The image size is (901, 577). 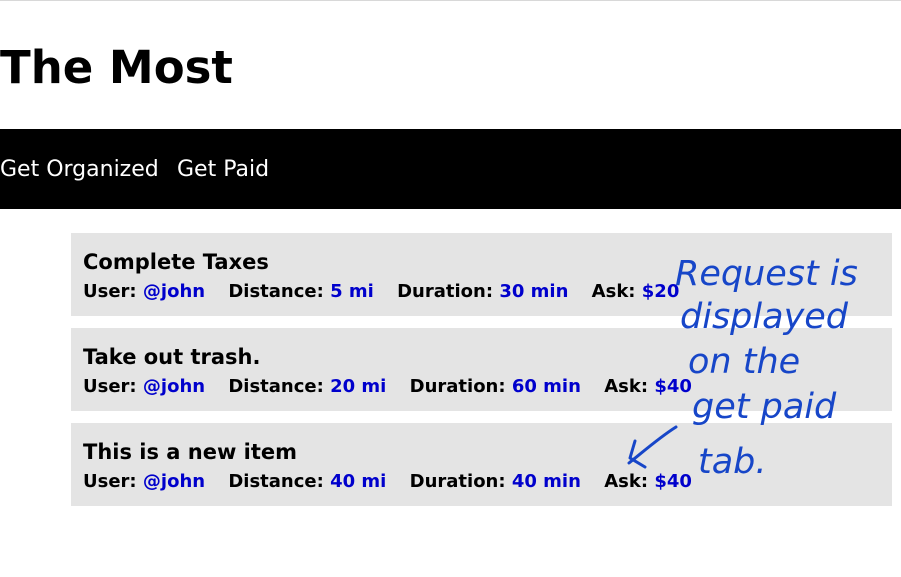 What do you see at coordinates (223, 169) in the screenshot?
I see `nav-get-paid: Get Paid` at bounding box center [223, 169].